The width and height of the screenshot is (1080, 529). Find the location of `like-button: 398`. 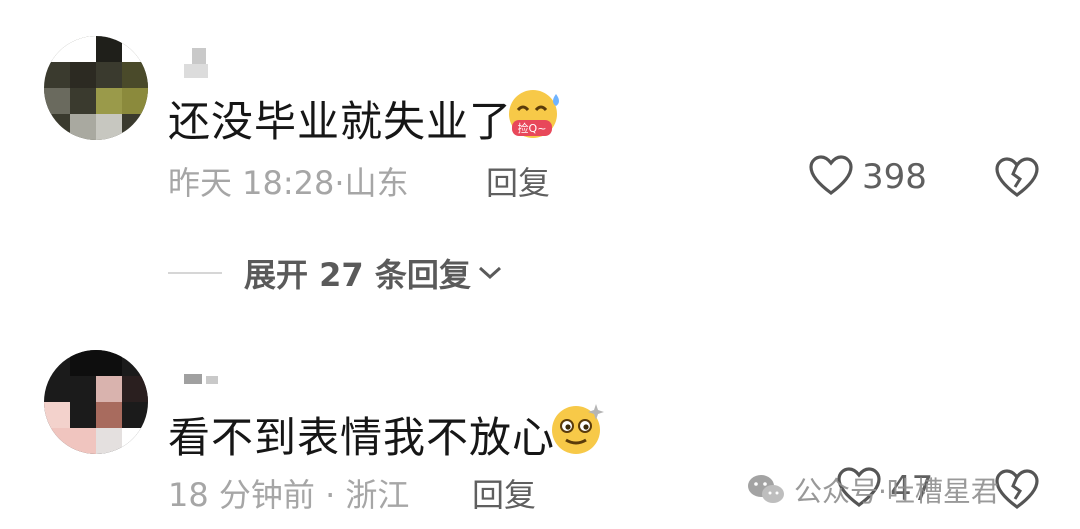

like-button: 398 is located at coordinates (867, 177).